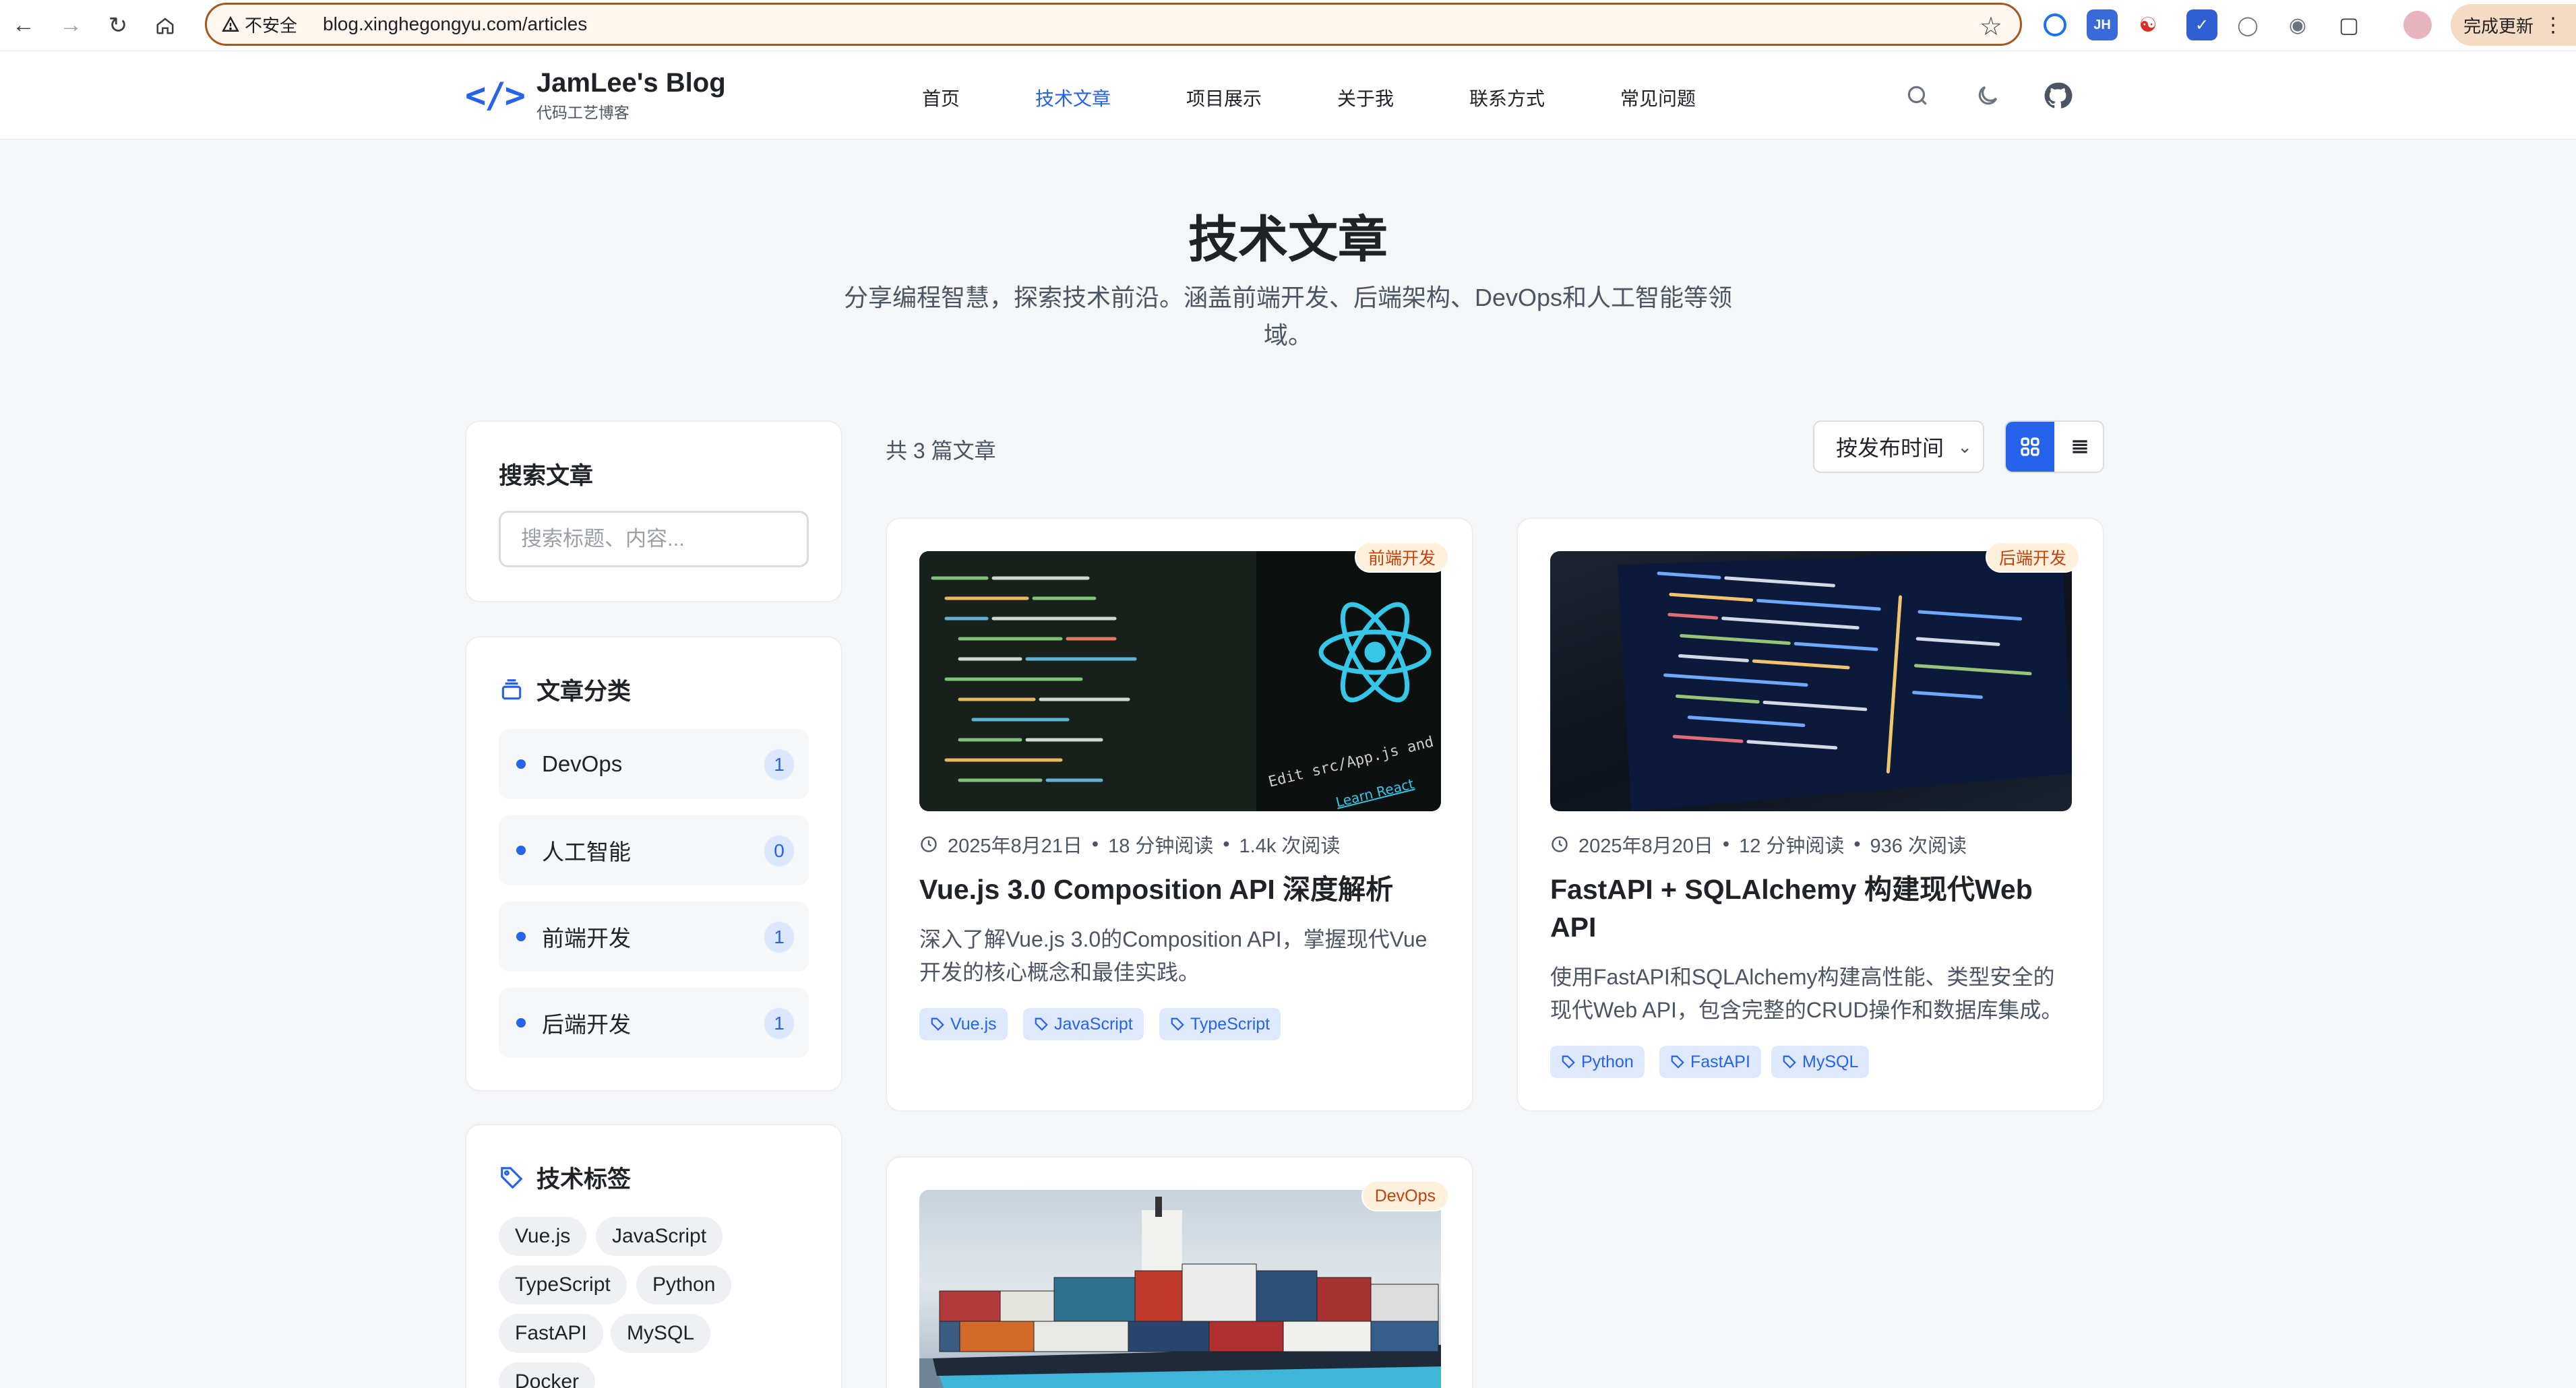 This screenshot has width=2576, height=1388. I want to click on security-indicator: 不安全, so click(259, 24).